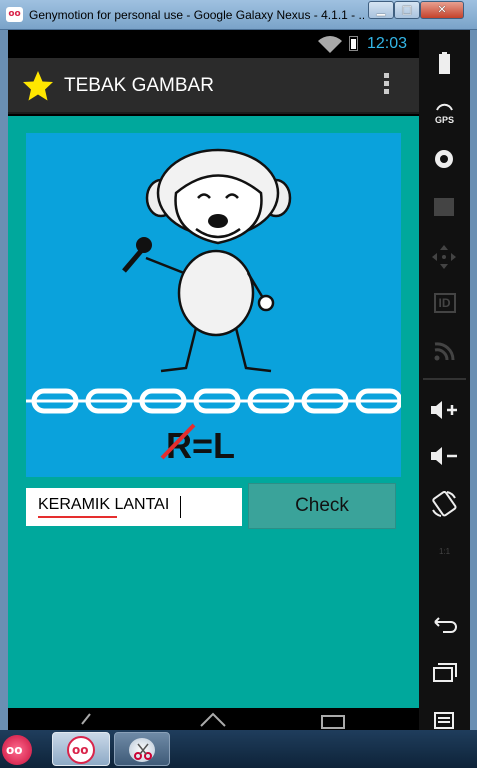 Image resolution: width=477 pixels, height=768 pixels. What do you see at coordinates (444, 110) in the screenshot?
I see `gps-icon: GPS` at bounding box center [444, 110].